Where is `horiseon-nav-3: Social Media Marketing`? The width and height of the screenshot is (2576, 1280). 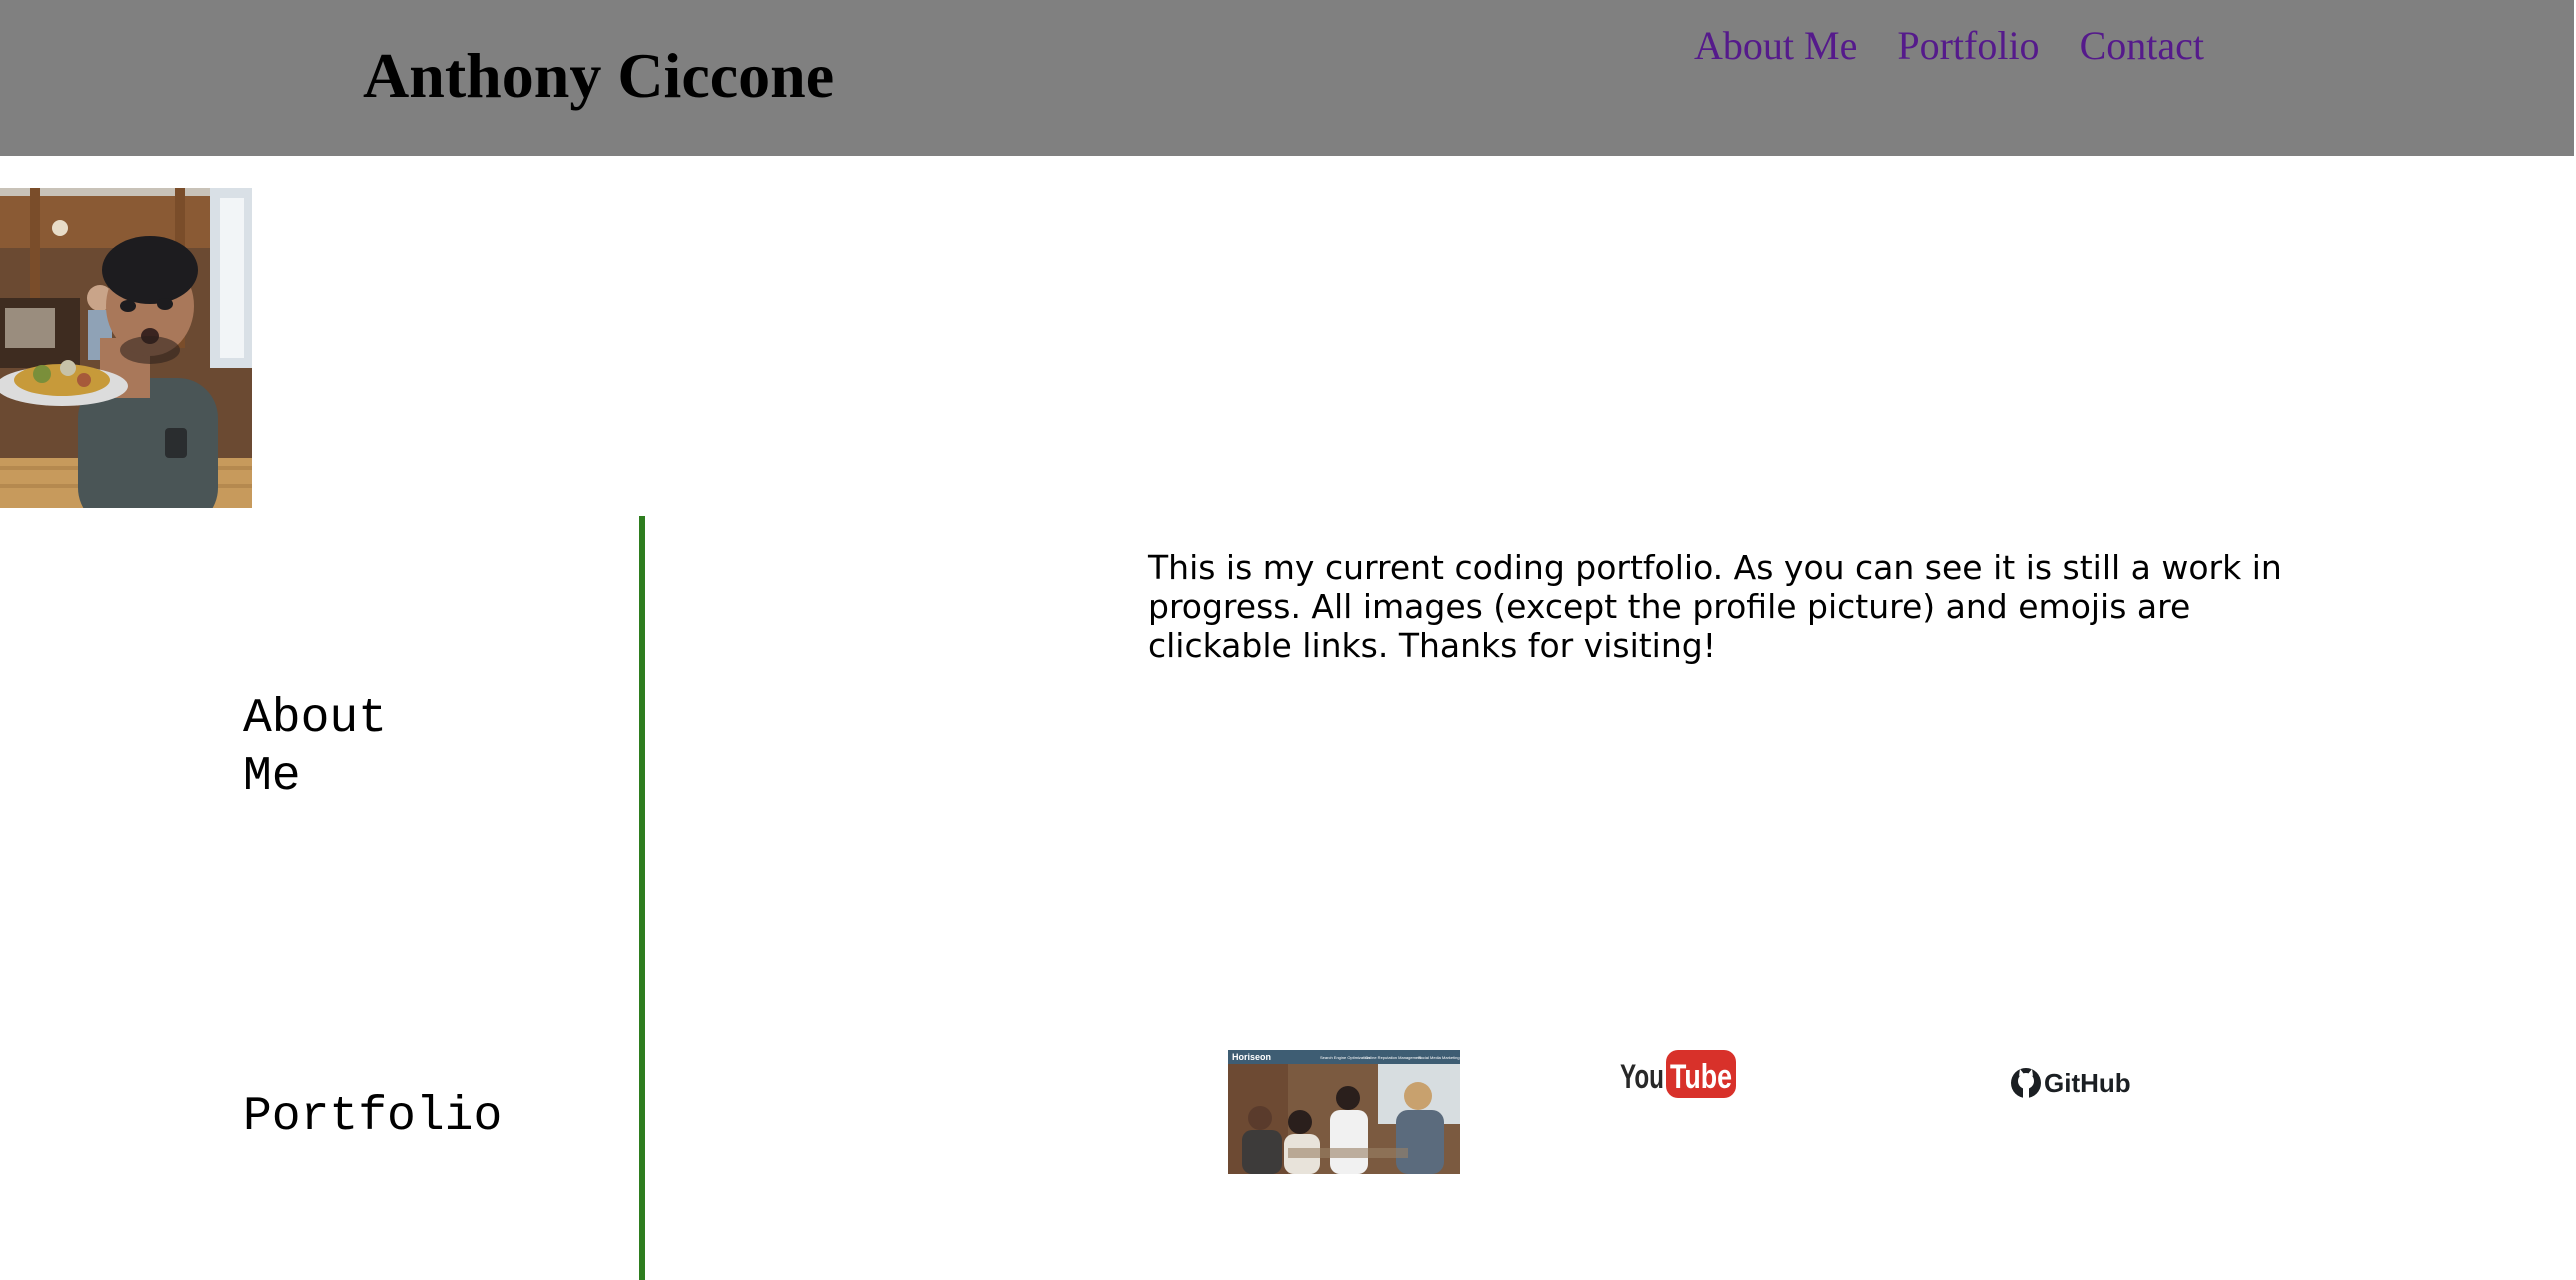 horiseon-nav-3: Social Media Marketing is located at coordinates (1439, 1057).